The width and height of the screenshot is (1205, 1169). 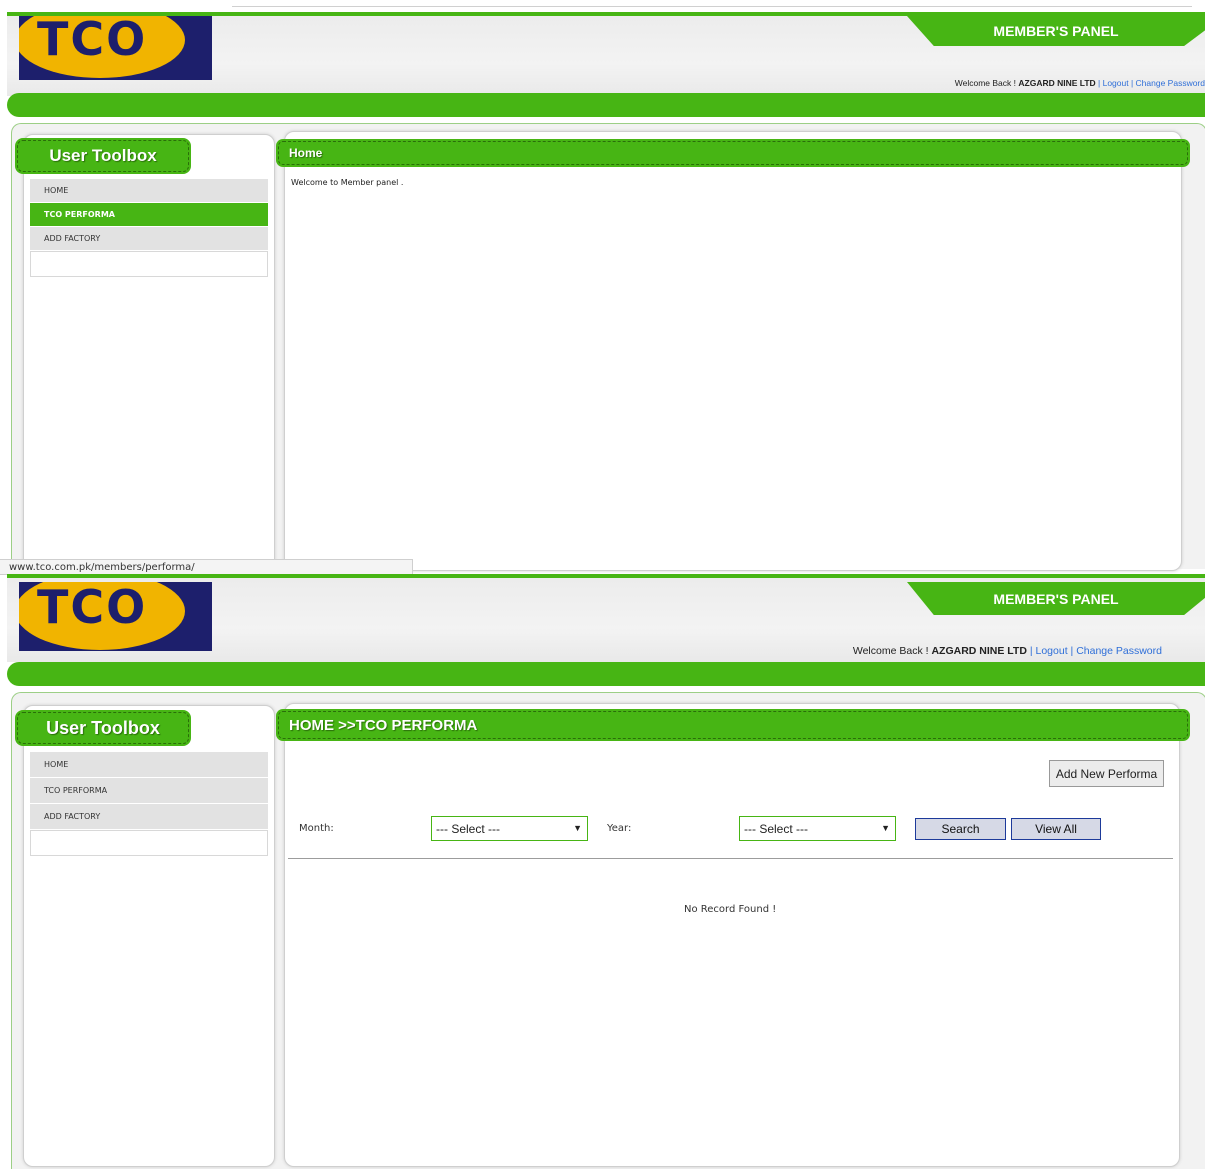 What do you see at coordinates (316, 828) in the screenshot?
I see `month-label: Month:` at bounding box center [316, 828].